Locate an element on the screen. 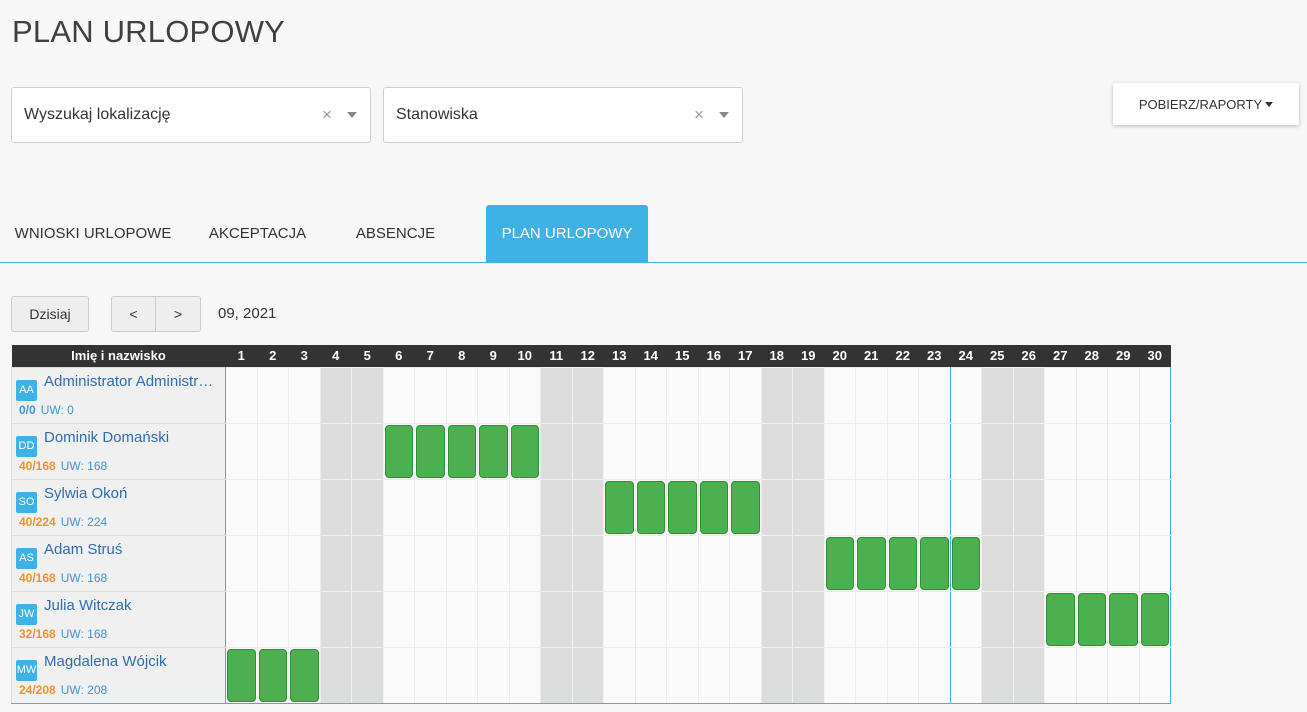  tab-absencje: ABSENCJE is located at coordinates (395, 233).